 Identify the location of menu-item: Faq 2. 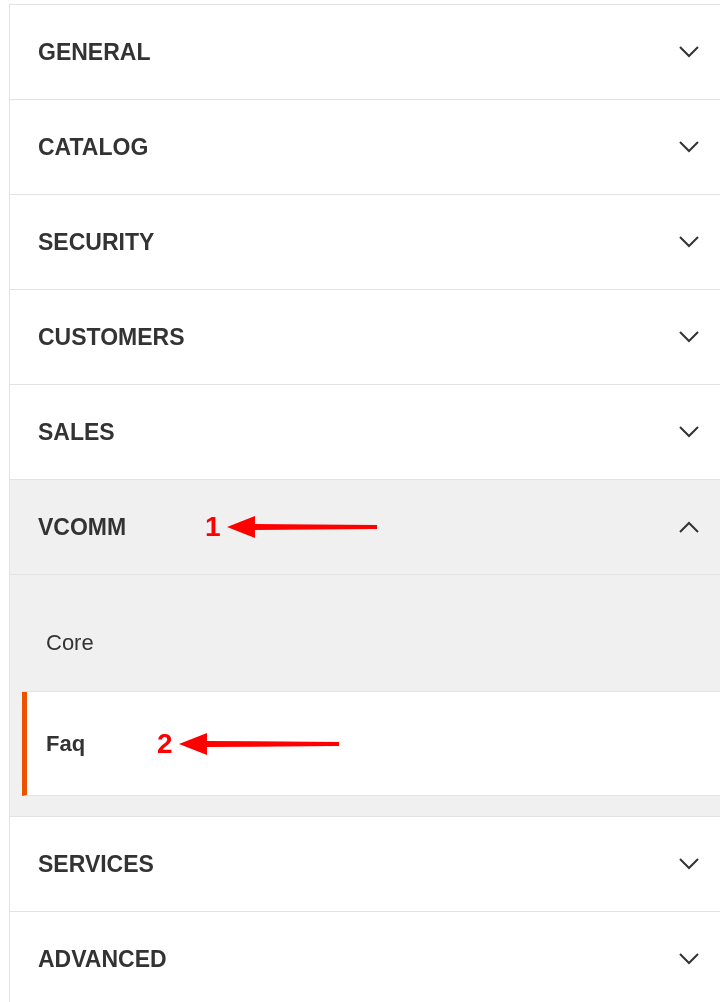
(371, 744).